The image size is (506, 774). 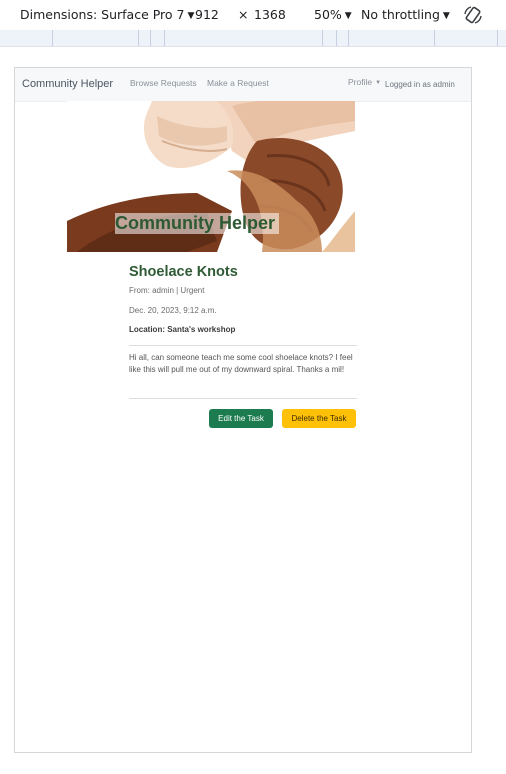 I want to click on zoom-label: 50%, so click(x=328, y=14).